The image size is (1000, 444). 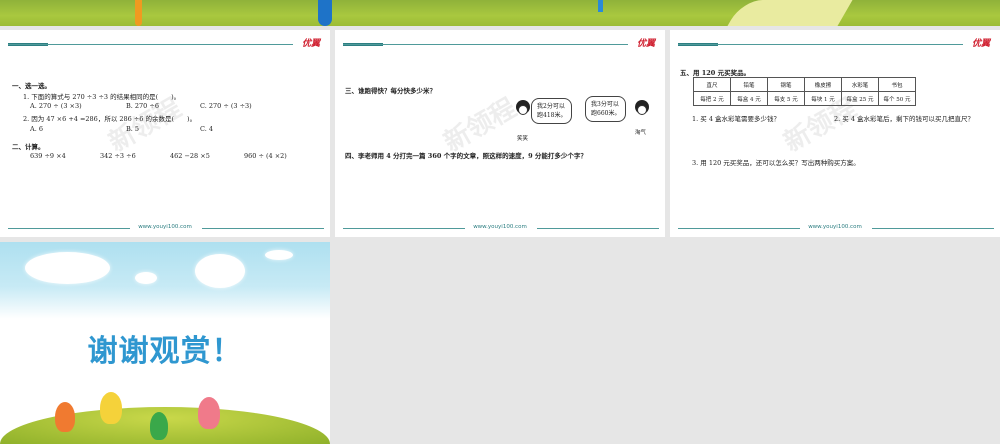 What do you see at coordinates (606, 109) in the screenshot?
I see `speech-bubble-2: 我3分可以 跑660米。` at bounding box center [606, 109].